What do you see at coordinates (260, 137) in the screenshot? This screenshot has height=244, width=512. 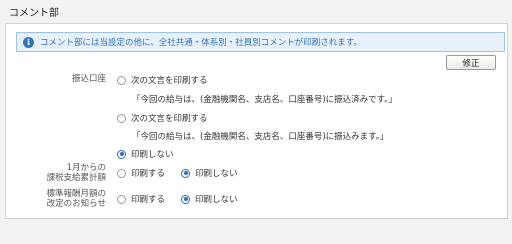 I see `transfer-will-message: 「今回の給与は、(金融機関名、支店名、口座番号)に振込みます。」` at bounding box center [260, 137].